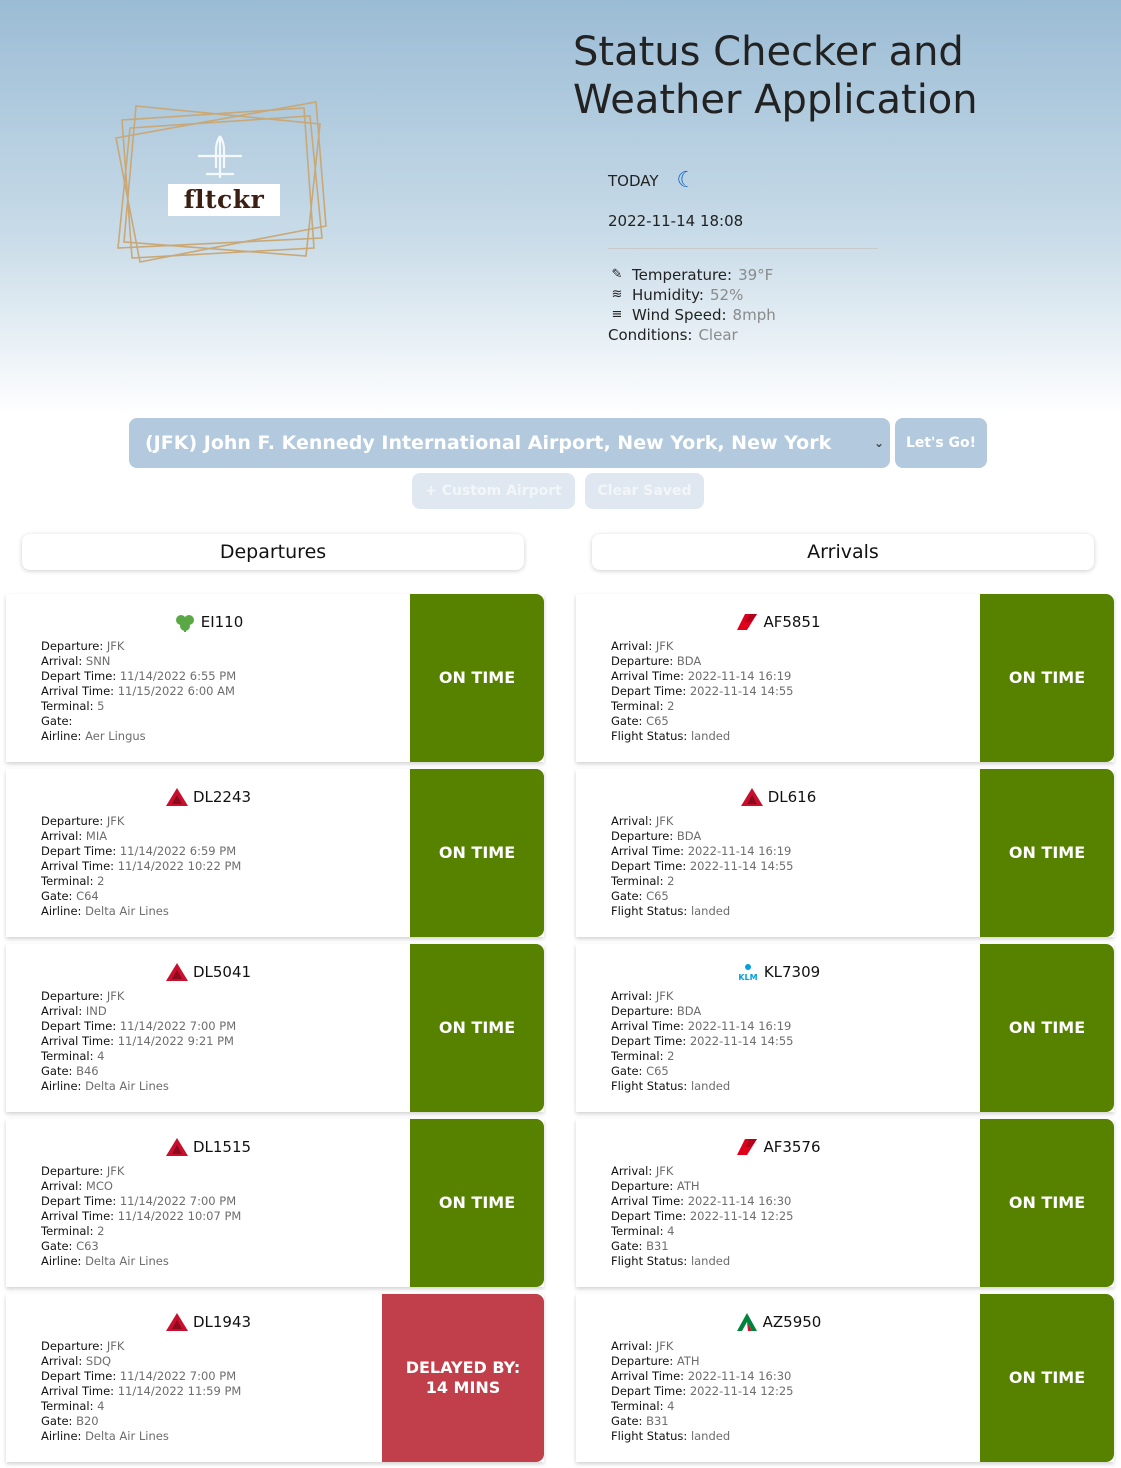 The width and height of the screenshot is (1121, 1468). Describe the element at coordinates (710, 911) in the screenshot. I see `flight-status-value: landed` at that location.